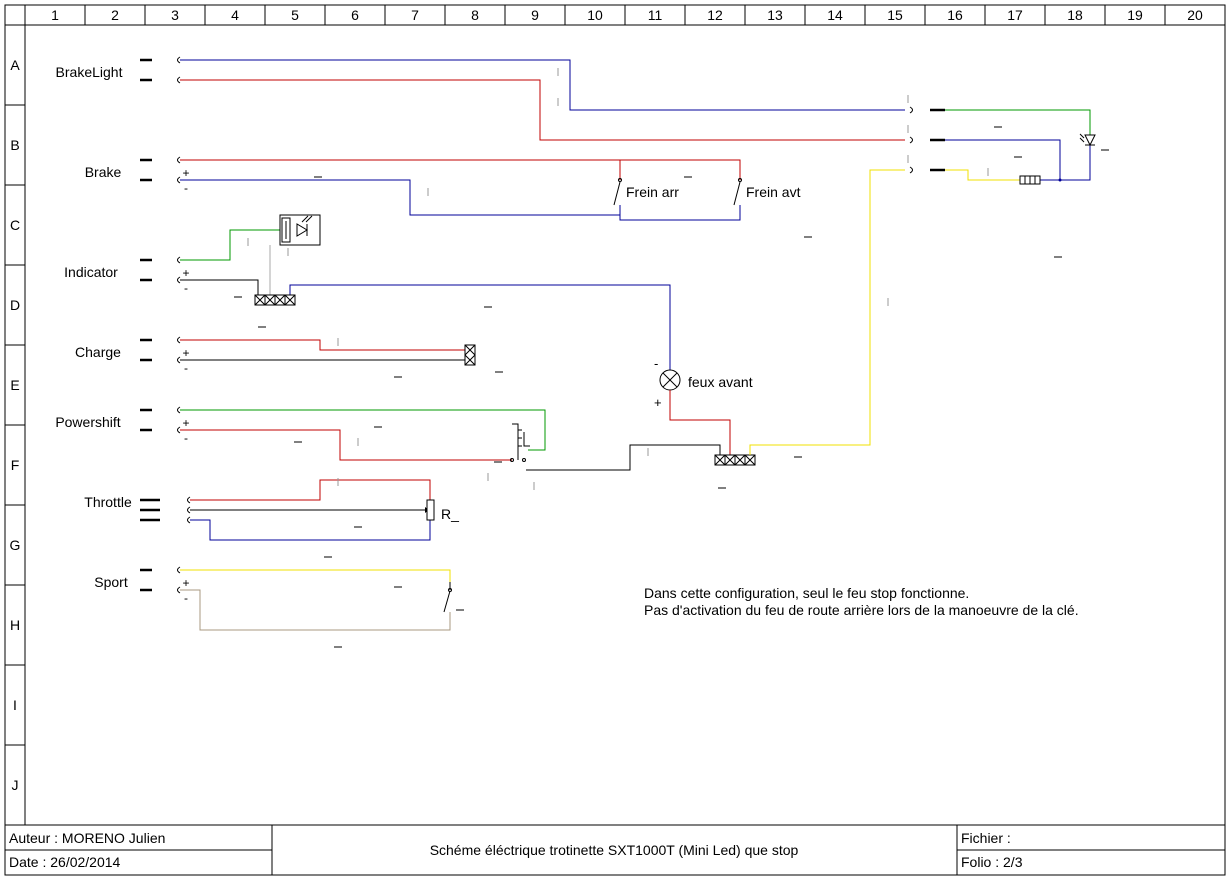 The width and height of the screenshot is (1230, 880). I want to click on column-label: 15, so click(895, 15).